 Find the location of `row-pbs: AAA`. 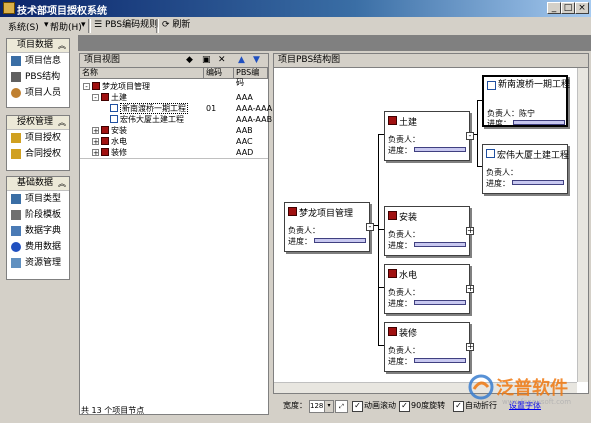

row-pbs: AAA is located at coordinates (244, 97).